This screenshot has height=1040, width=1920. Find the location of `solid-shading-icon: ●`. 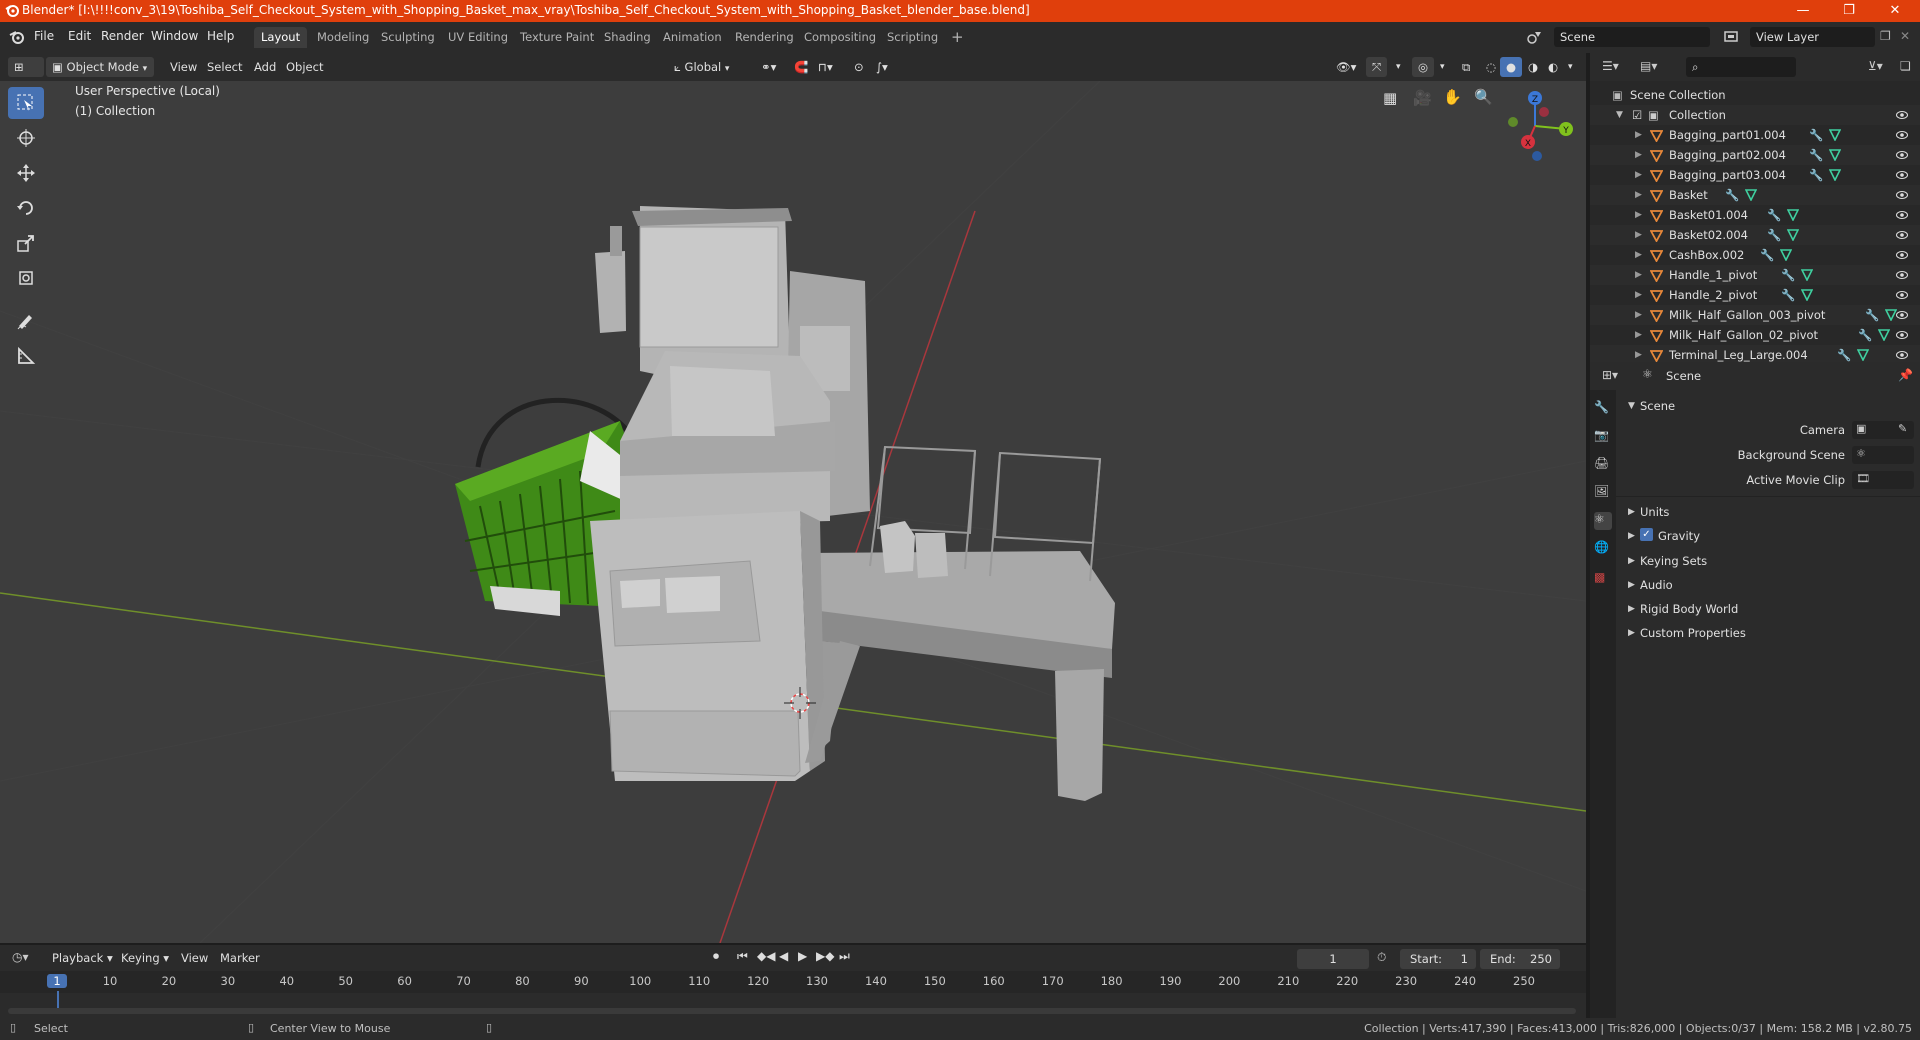

solid-shading-icon: ● is located at coordinates (1511, 67).